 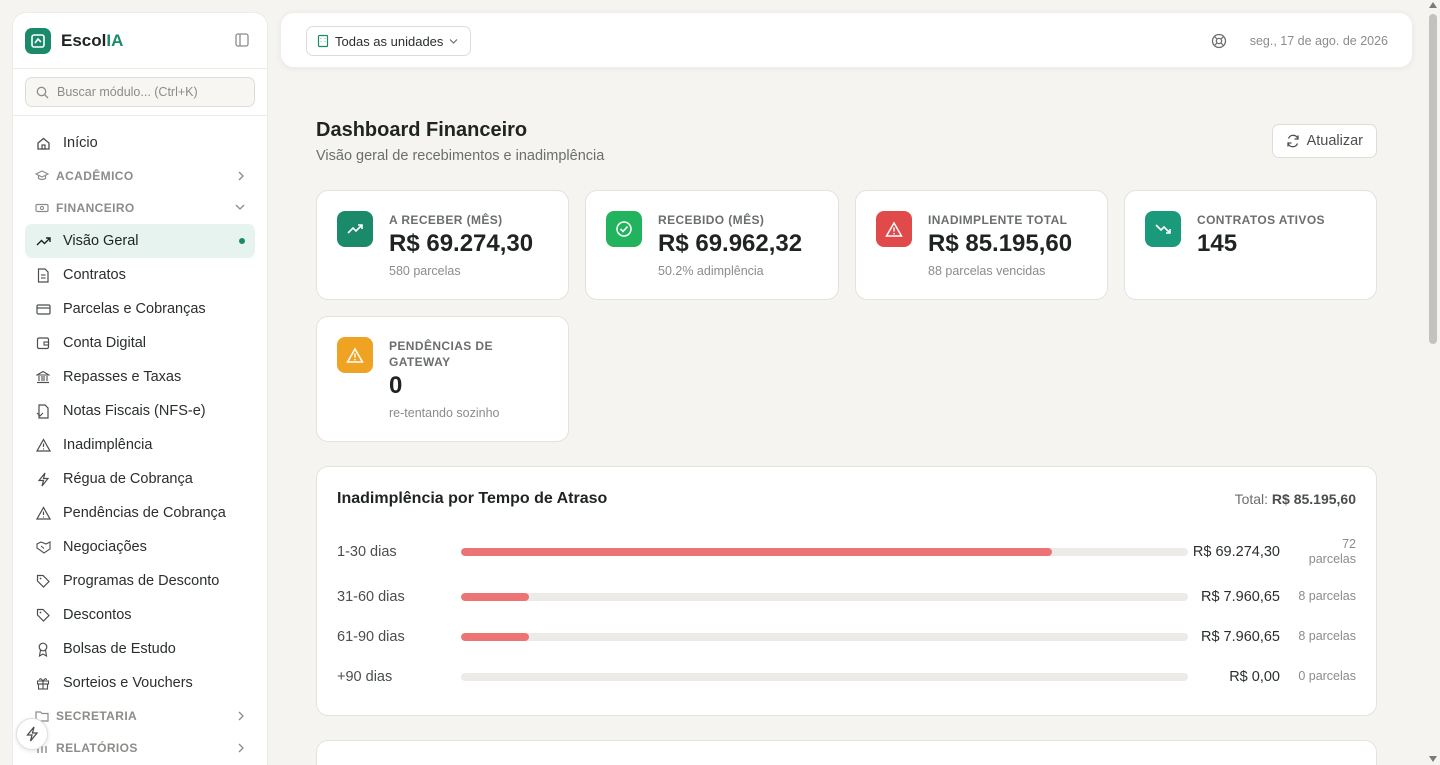 What do you see at coordinates (1219, 43) in the screenshot?
I see `settings-icon` at bounding box center [1219, 43].